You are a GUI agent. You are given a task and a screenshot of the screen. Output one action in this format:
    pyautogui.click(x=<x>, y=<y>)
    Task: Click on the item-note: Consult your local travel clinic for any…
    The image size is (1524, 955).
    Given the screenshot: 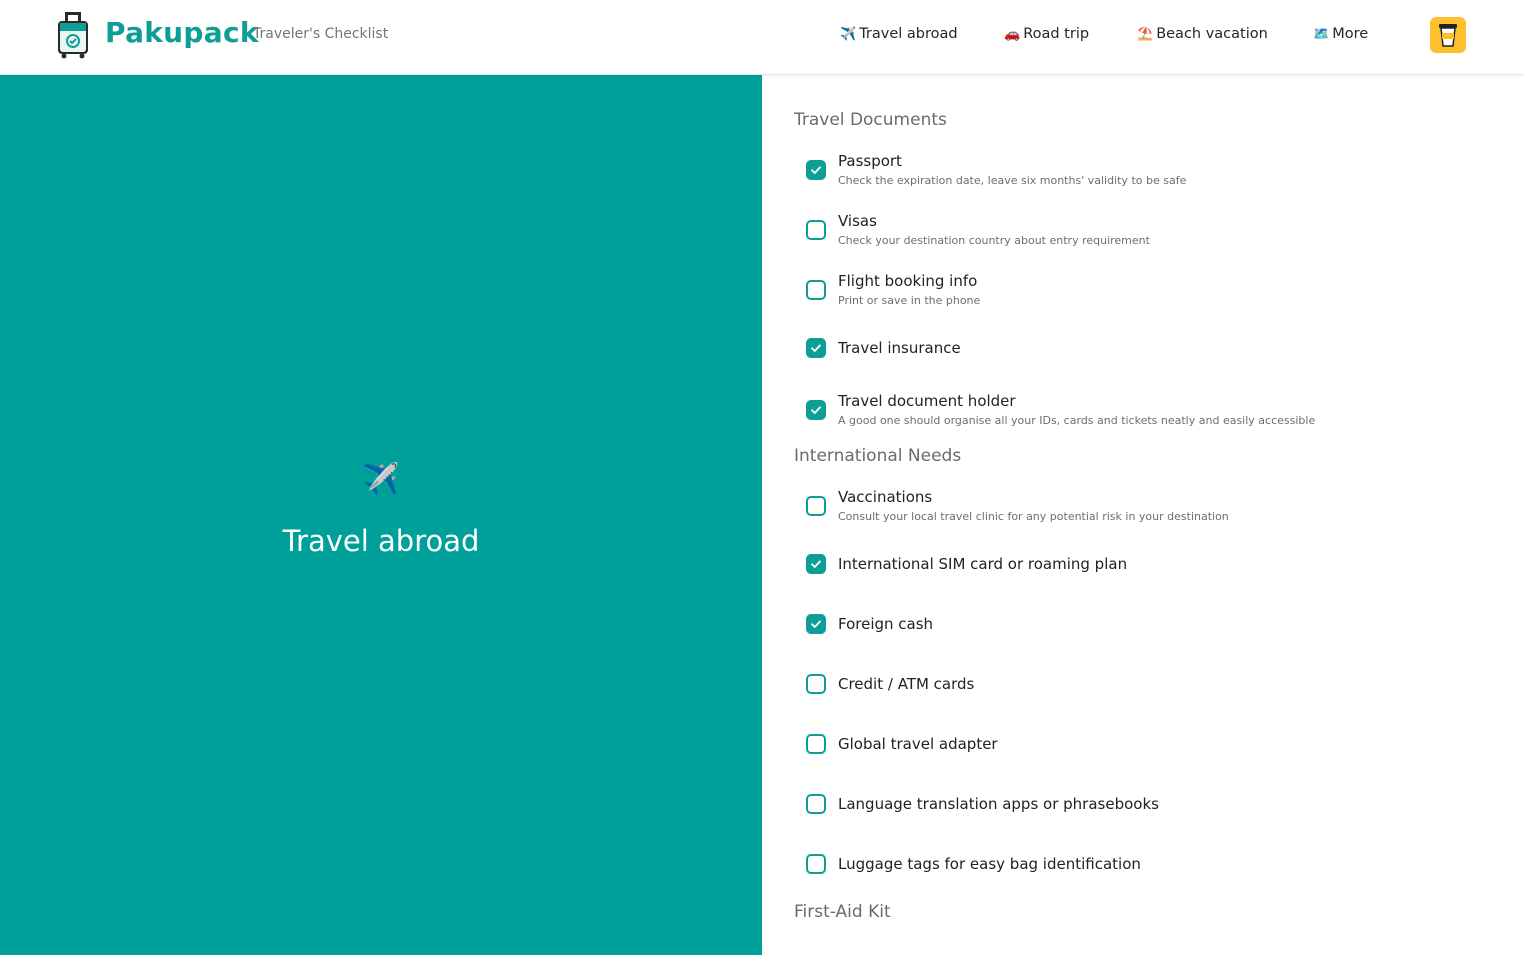 What is the action you would take?
    pyautogui.click(x=1033, y=516)
    